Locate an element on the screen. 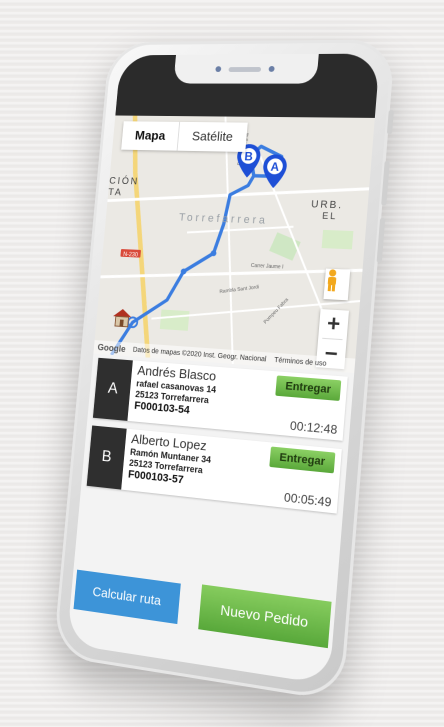 Image resolution: width=444 pixels, height=727 pixels. nuevo-pedido-button: Nuevo Pedido is located at coordinates (265, 616).